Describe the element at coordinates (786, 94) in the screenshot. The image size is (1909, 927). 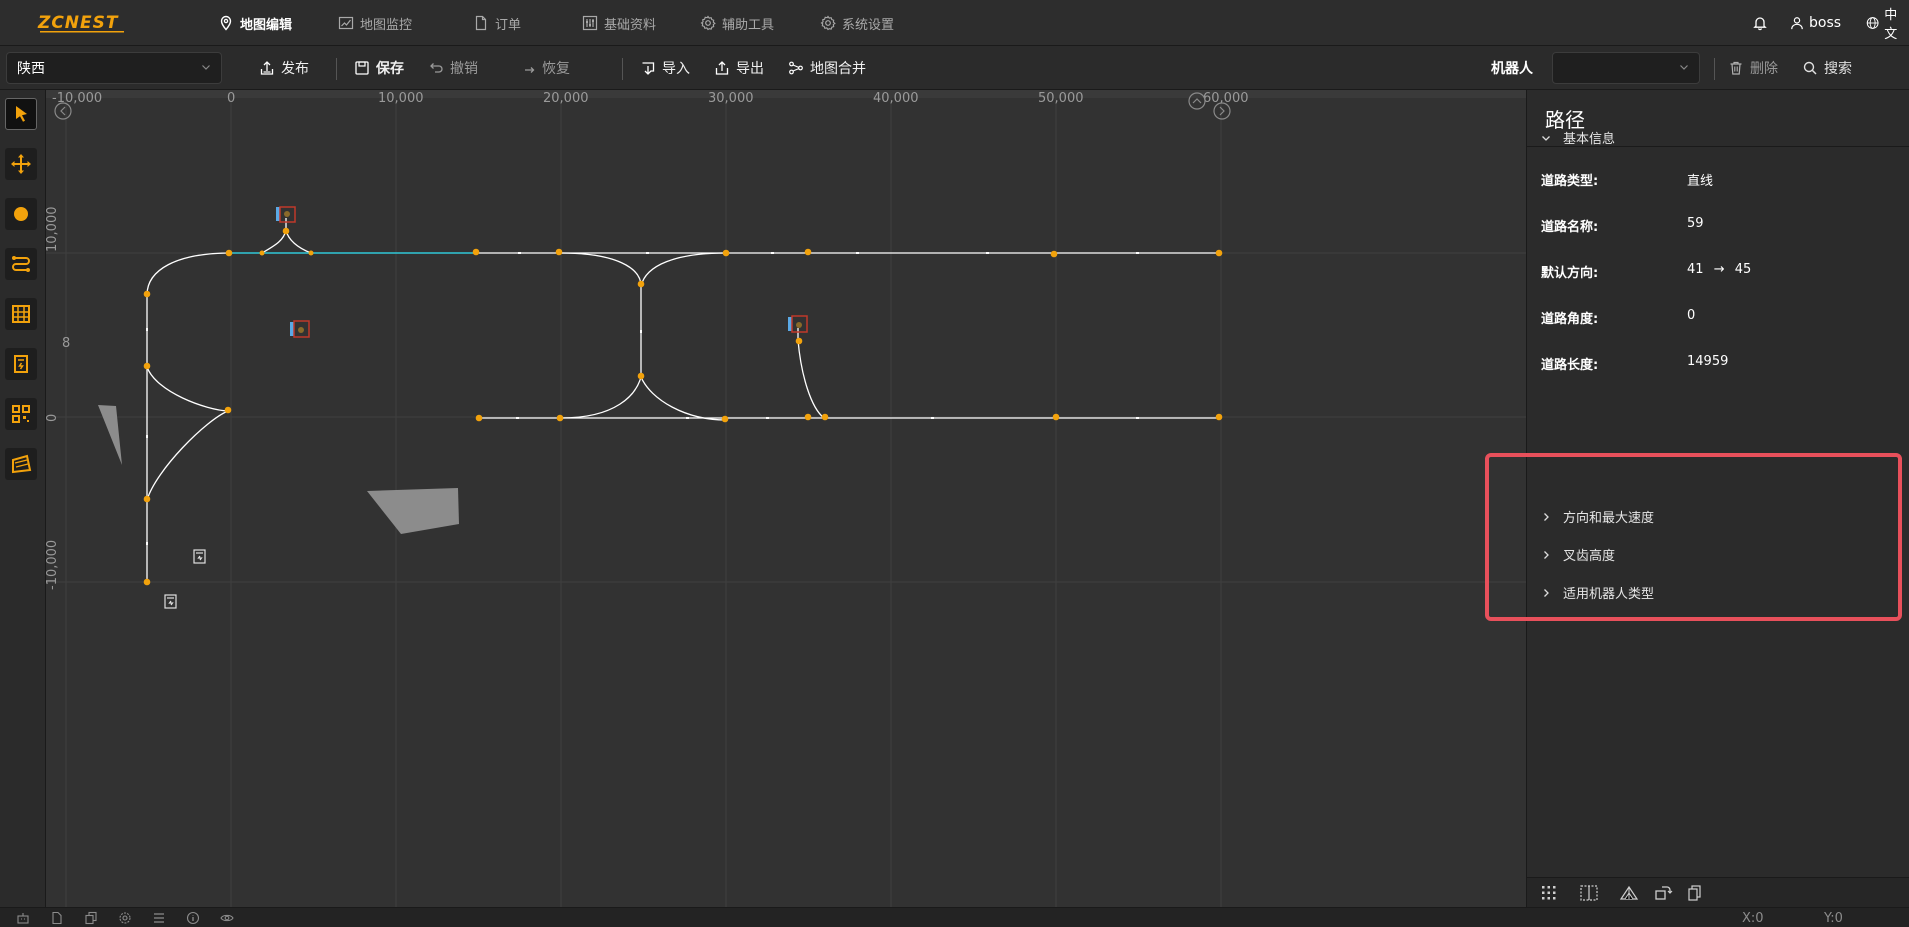
I see `top-ruler` at that location.